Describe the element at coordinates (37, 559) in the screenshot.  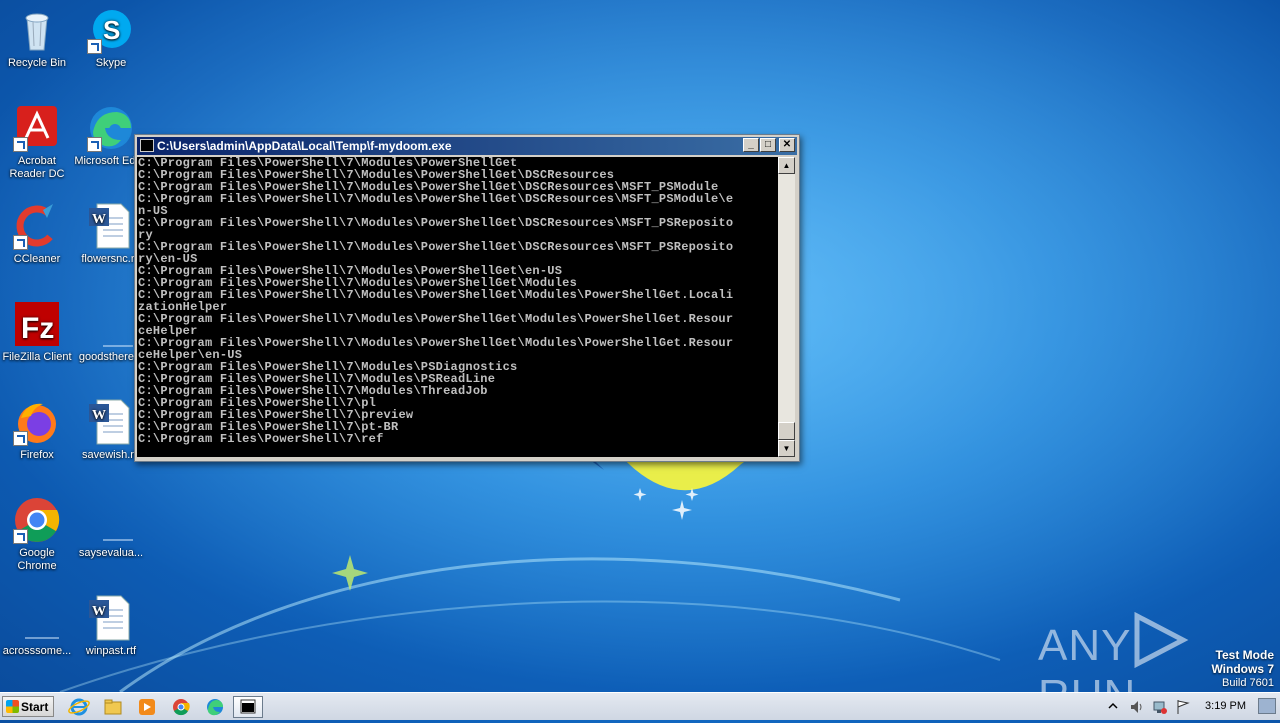
I see `desktop-icon-label: Google Chrome` at that location.